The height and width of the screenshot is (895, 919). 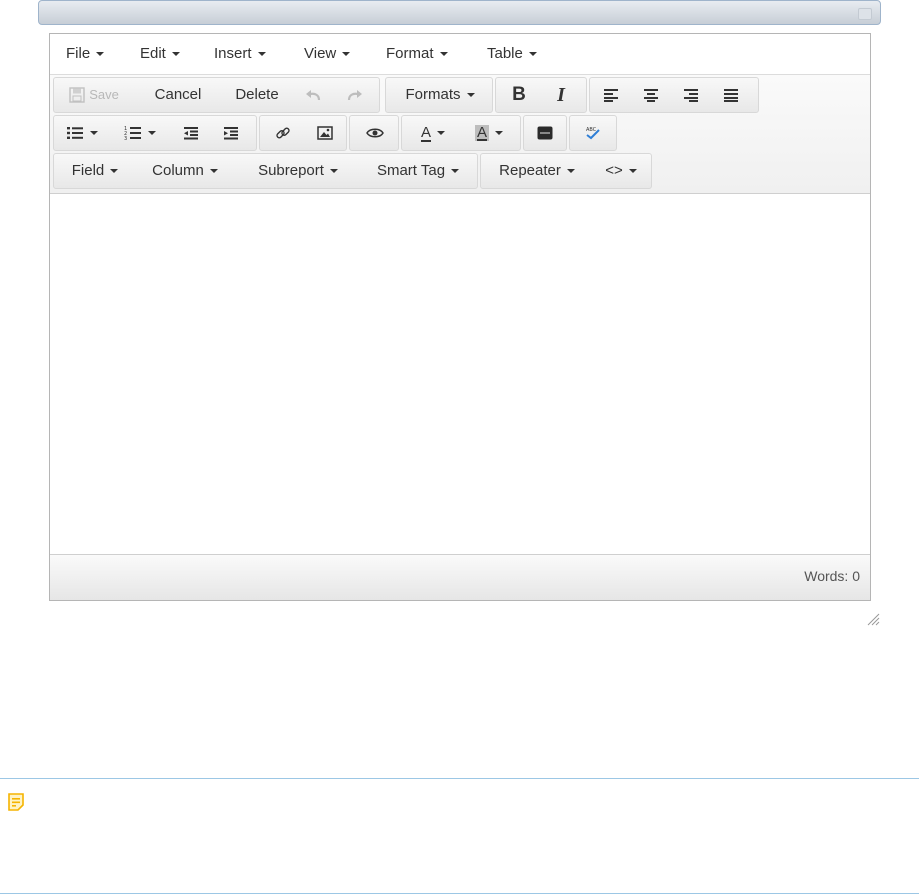 I want to click on code-dropdown: <>, so click(x=621, y=171).